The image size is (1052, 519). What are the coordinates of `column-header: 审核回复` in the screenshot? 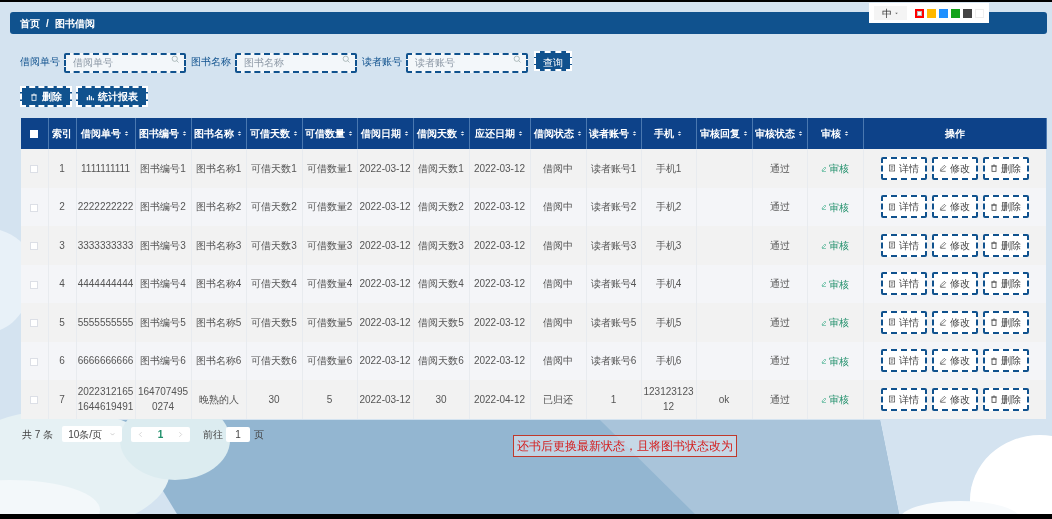 It's located at (724, 133).